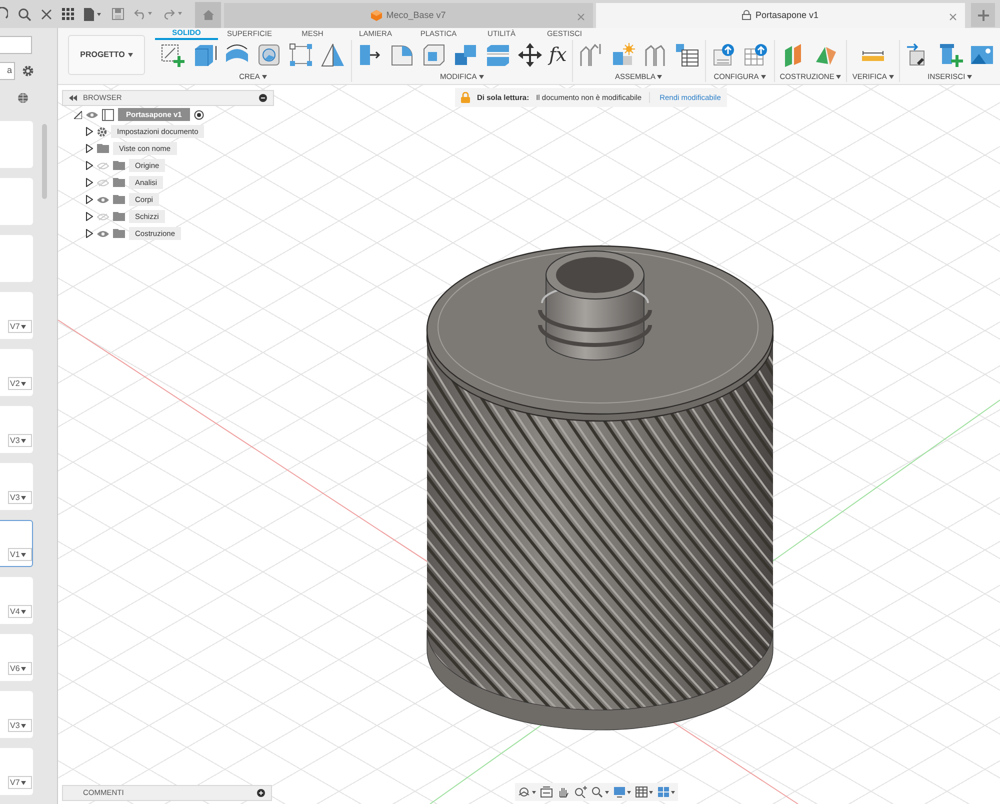 This screenshot has width=1000, height=804. Describe the element at coordinates (434, 55) in the screenshot. I see `shell-box-icon` at that location.